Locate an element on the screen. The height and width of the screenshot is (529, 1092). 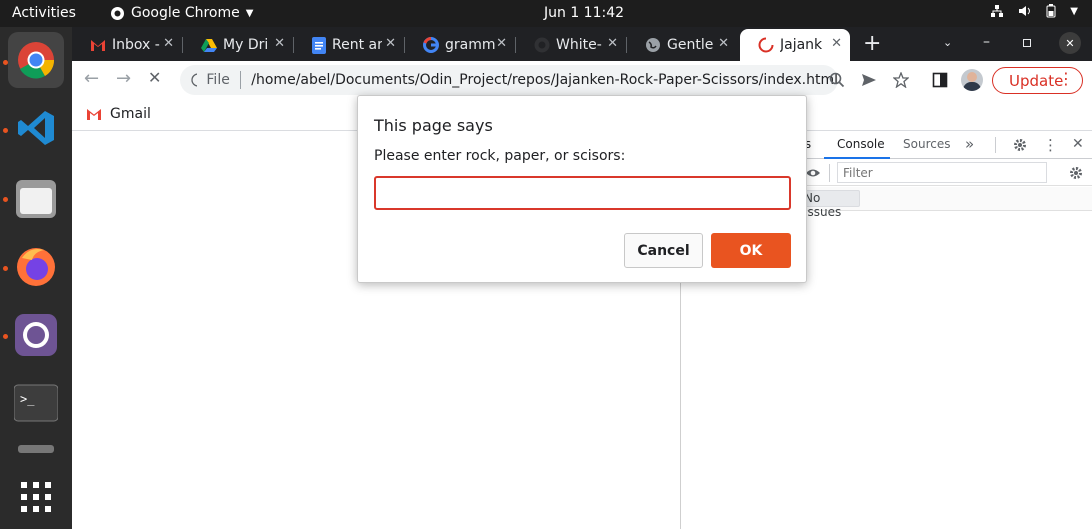
tab-google: gramm ✕ is located at coordinates (460, 45).